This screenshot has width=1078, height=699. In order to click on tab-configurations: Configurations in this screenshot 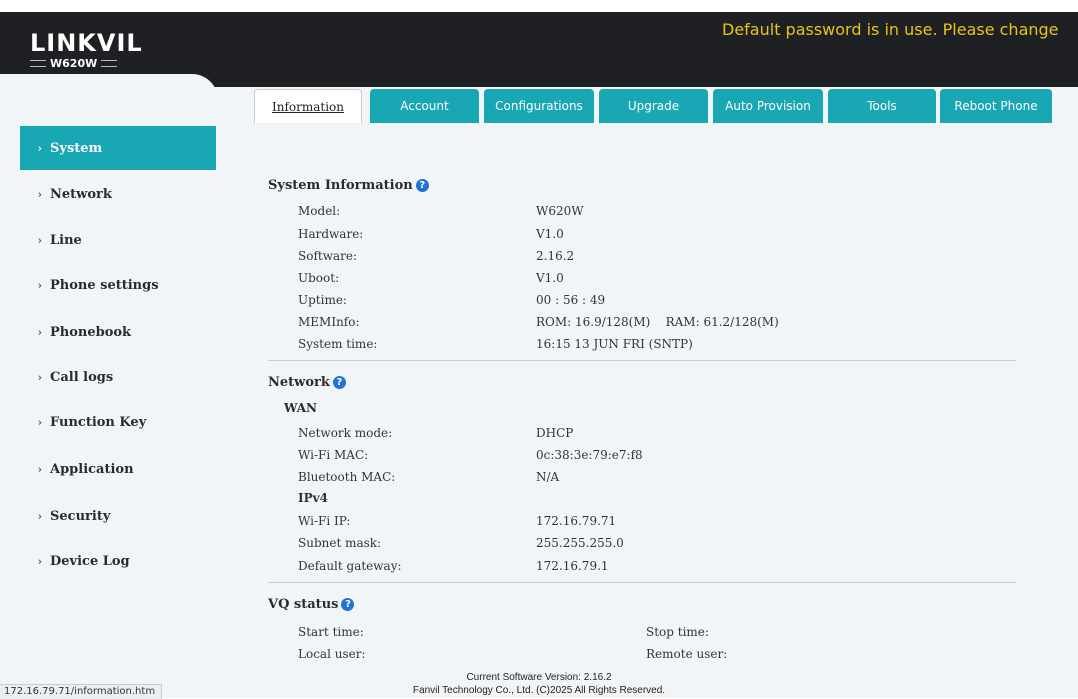, I will do `click(539, 106)`.